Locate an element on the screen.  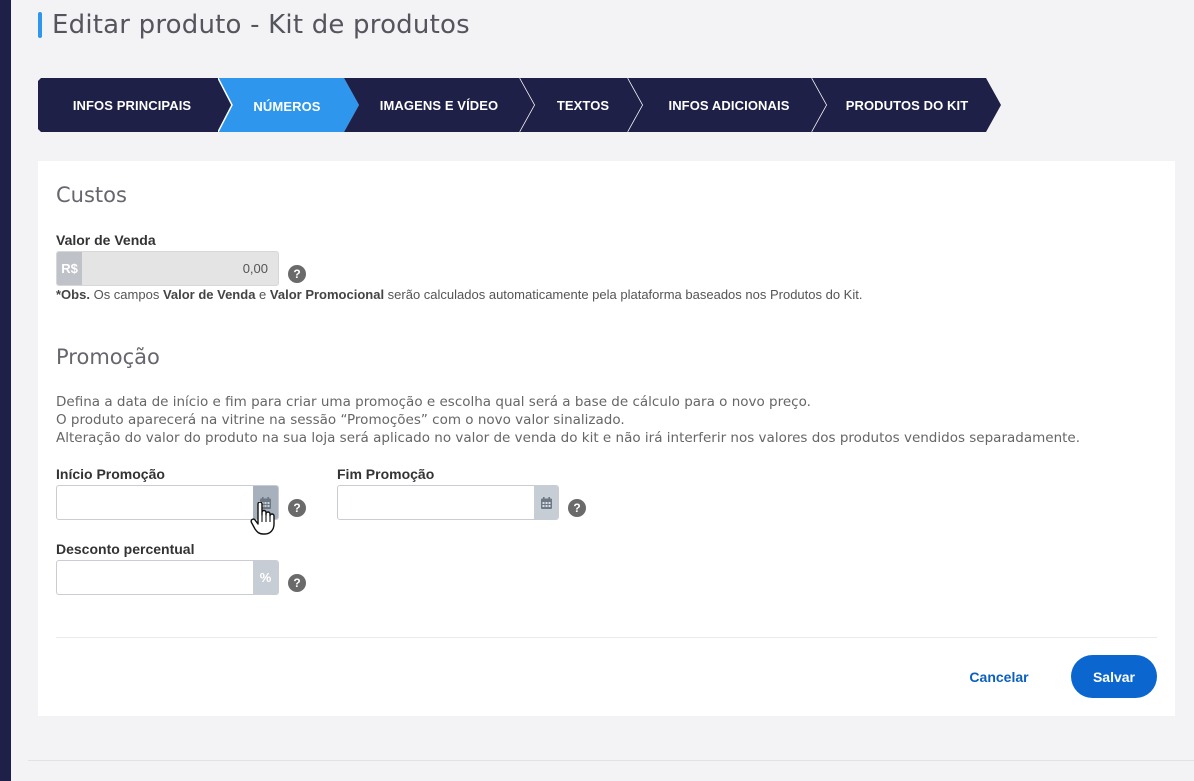
tab-textos: TEXTOS is located at coordinates (582, 105).